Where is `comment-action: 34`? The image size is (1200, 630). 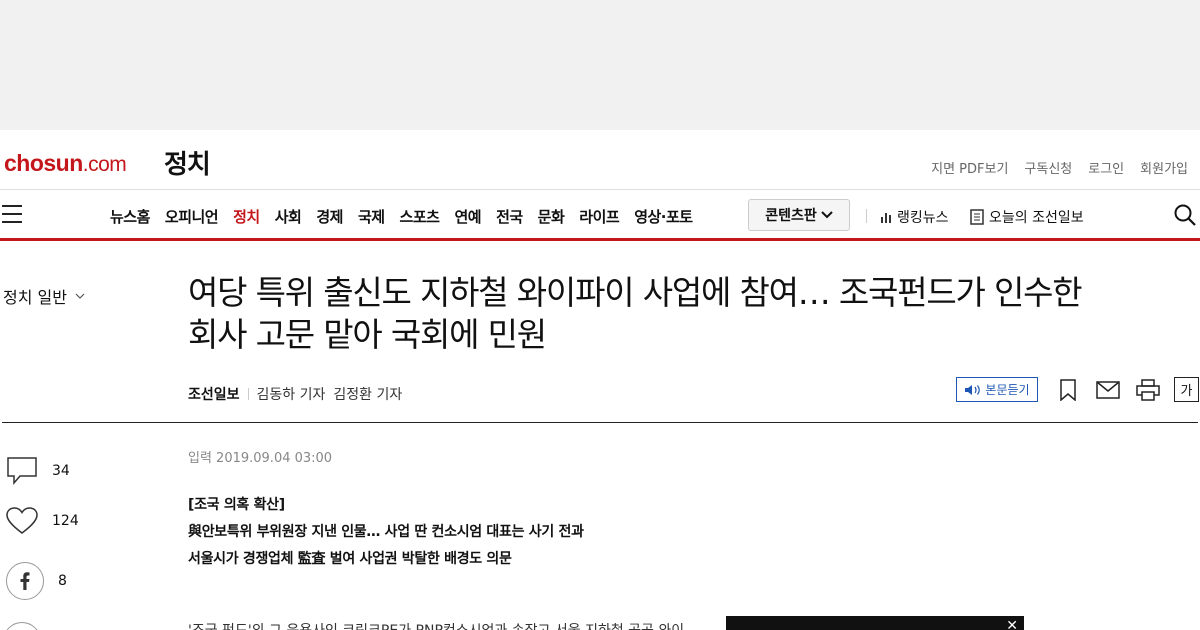 comment-action: 34 is located at coordinates (42, 471).